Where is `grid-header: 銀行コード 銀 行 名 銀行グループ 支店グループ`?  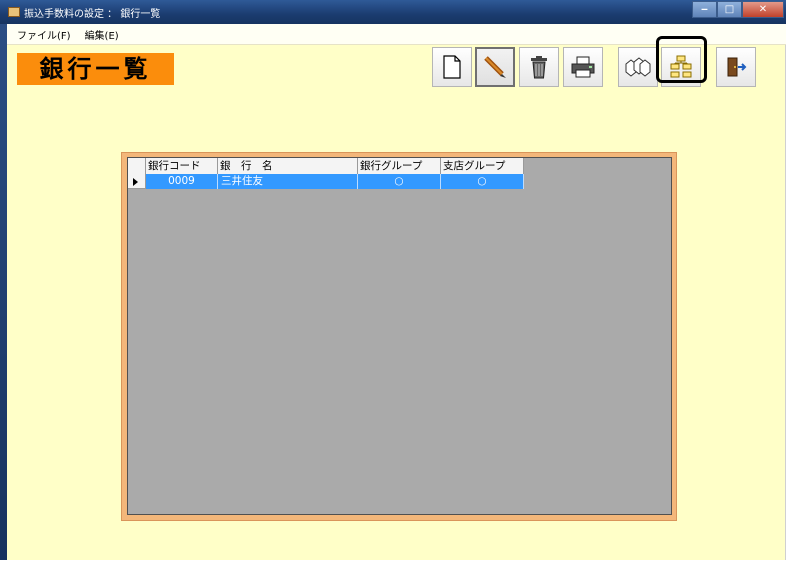
grid-header: 銀行コード 銀 行 名 銀行グループ 支店グループ is located at coordinates (326, 166).